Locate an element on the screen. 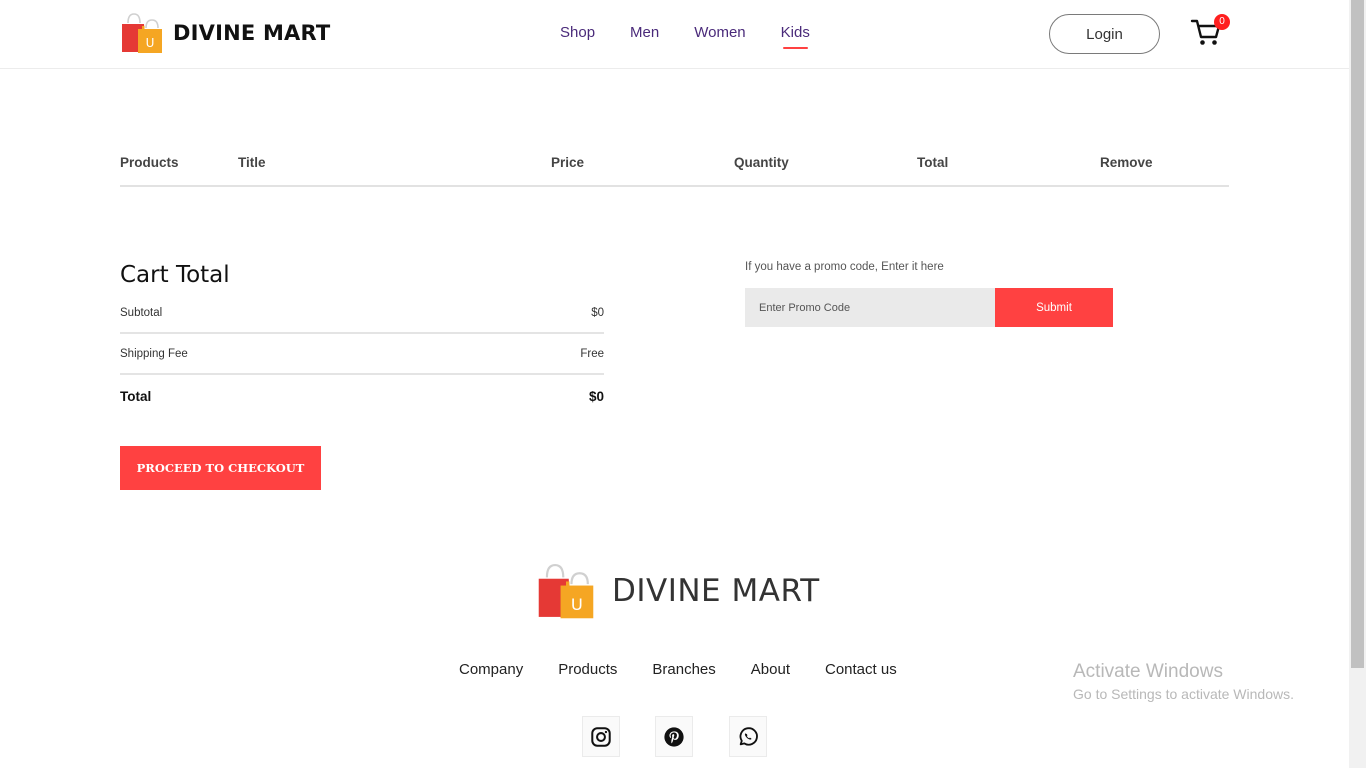 Image resolution: width=1366 pixels, height=768 pixels. footer-link-products: Products is located at coordinates (587, 669).